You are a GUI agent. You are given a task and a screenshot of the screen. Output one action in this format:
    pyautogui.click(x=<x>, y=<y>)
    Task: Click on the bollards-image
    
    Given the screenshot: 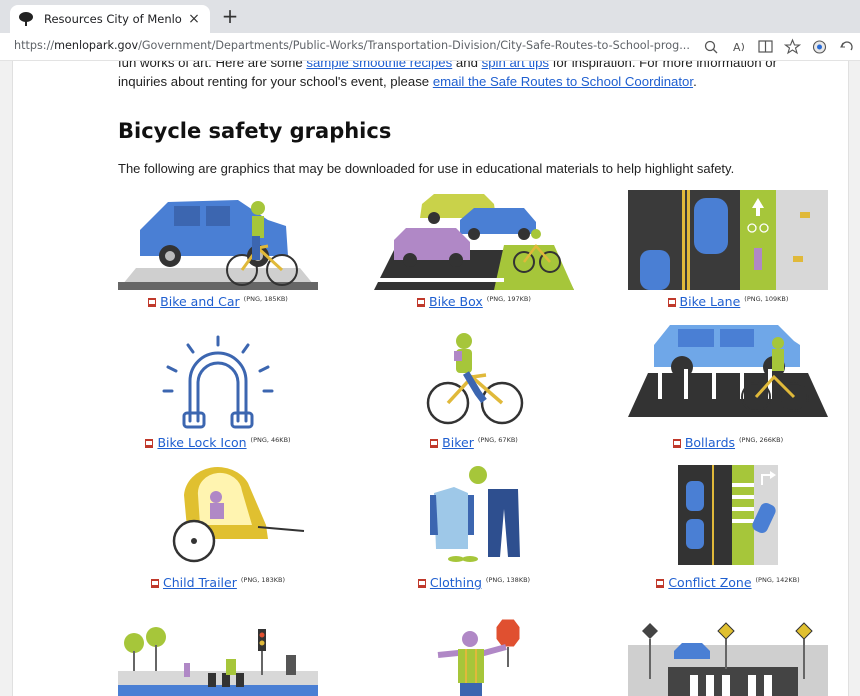 What is the action you would take?
    pyautogui.click(x=728, y=371)
    